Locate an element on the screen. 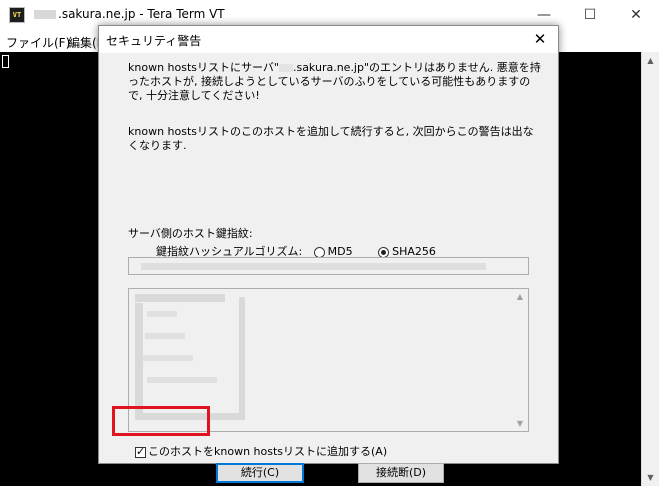 The height and width of the screenshot is (486, 659). tera-term-app-icon: VT is located at coordinates (17, 15).